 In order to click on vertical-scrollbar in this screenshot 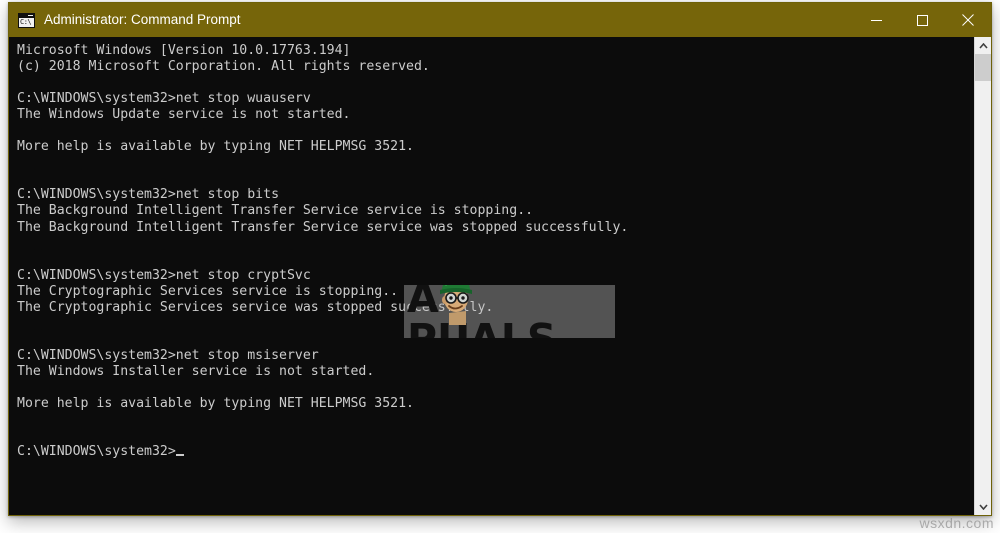, I will do `click(982, 276)`.